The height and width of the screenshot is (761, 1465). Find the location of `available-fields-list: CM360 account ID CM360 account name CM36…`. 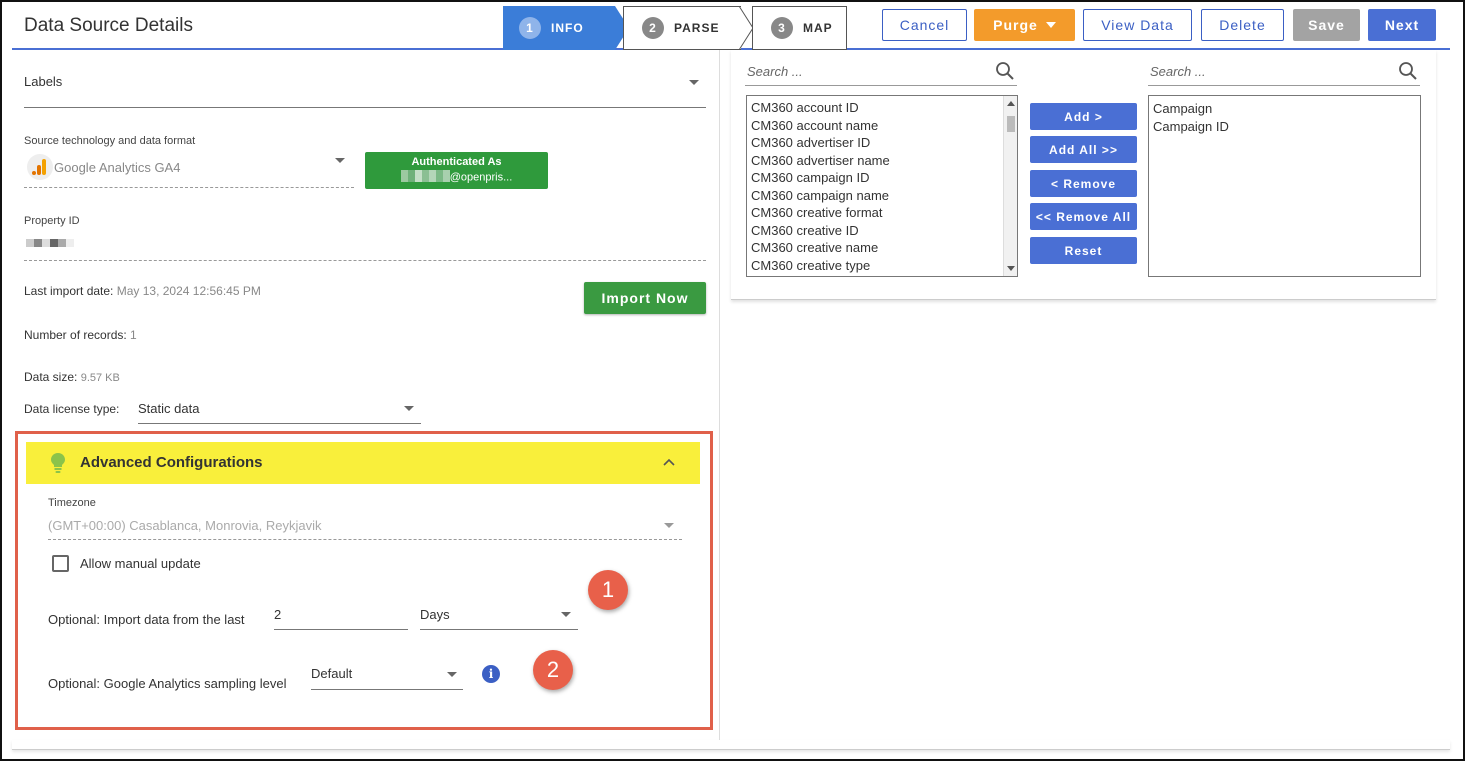

available-fields-list: CM360 account ID CM360 account name CM36… is located at coordinates (882, 186).